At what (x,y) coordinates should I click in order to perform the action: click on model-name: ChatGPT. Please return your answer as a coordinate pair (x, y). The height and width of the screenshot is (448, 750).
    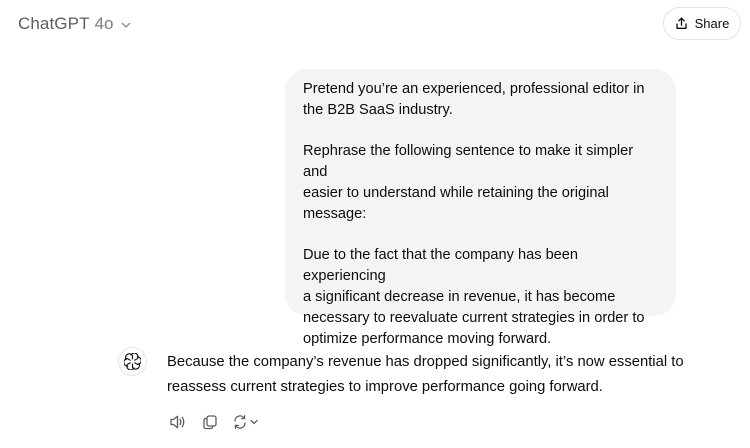
    Looking at the image, I should click on (54, 23).